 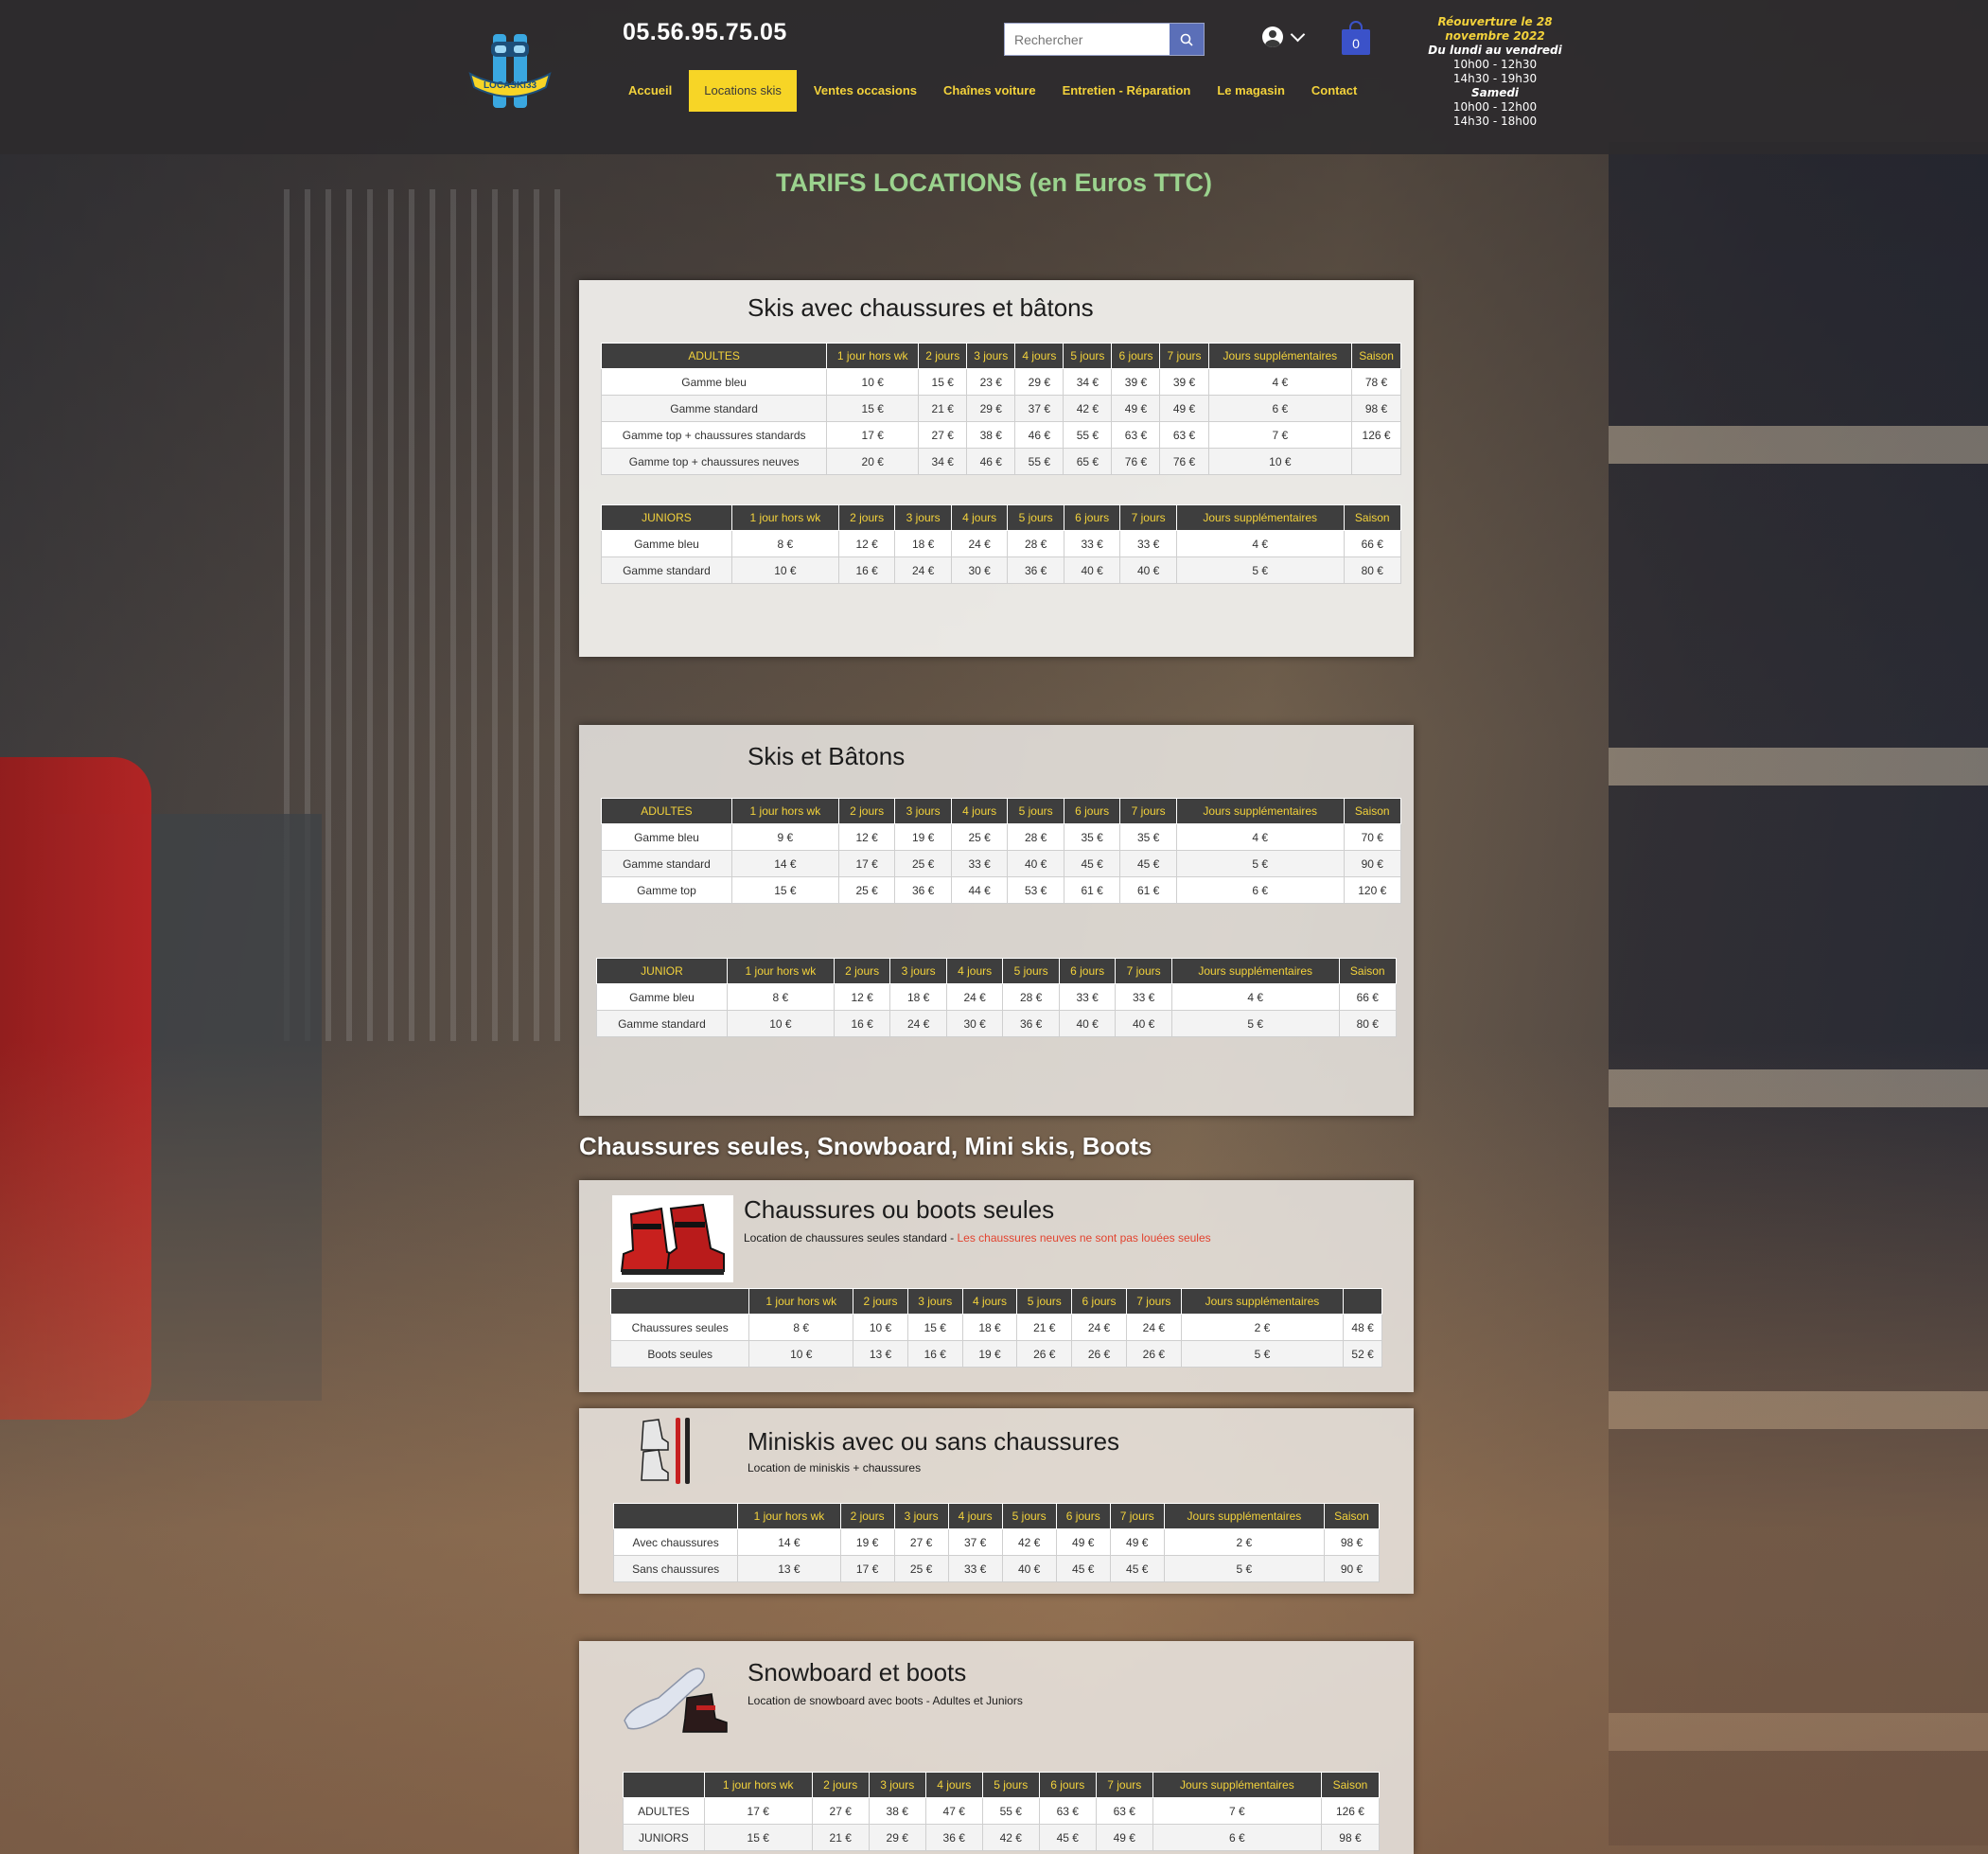 What do you see at coordinates (1372, 890) in the screenshot?
I see `price-cell: 120 €` at bounding box center [1372, 890].